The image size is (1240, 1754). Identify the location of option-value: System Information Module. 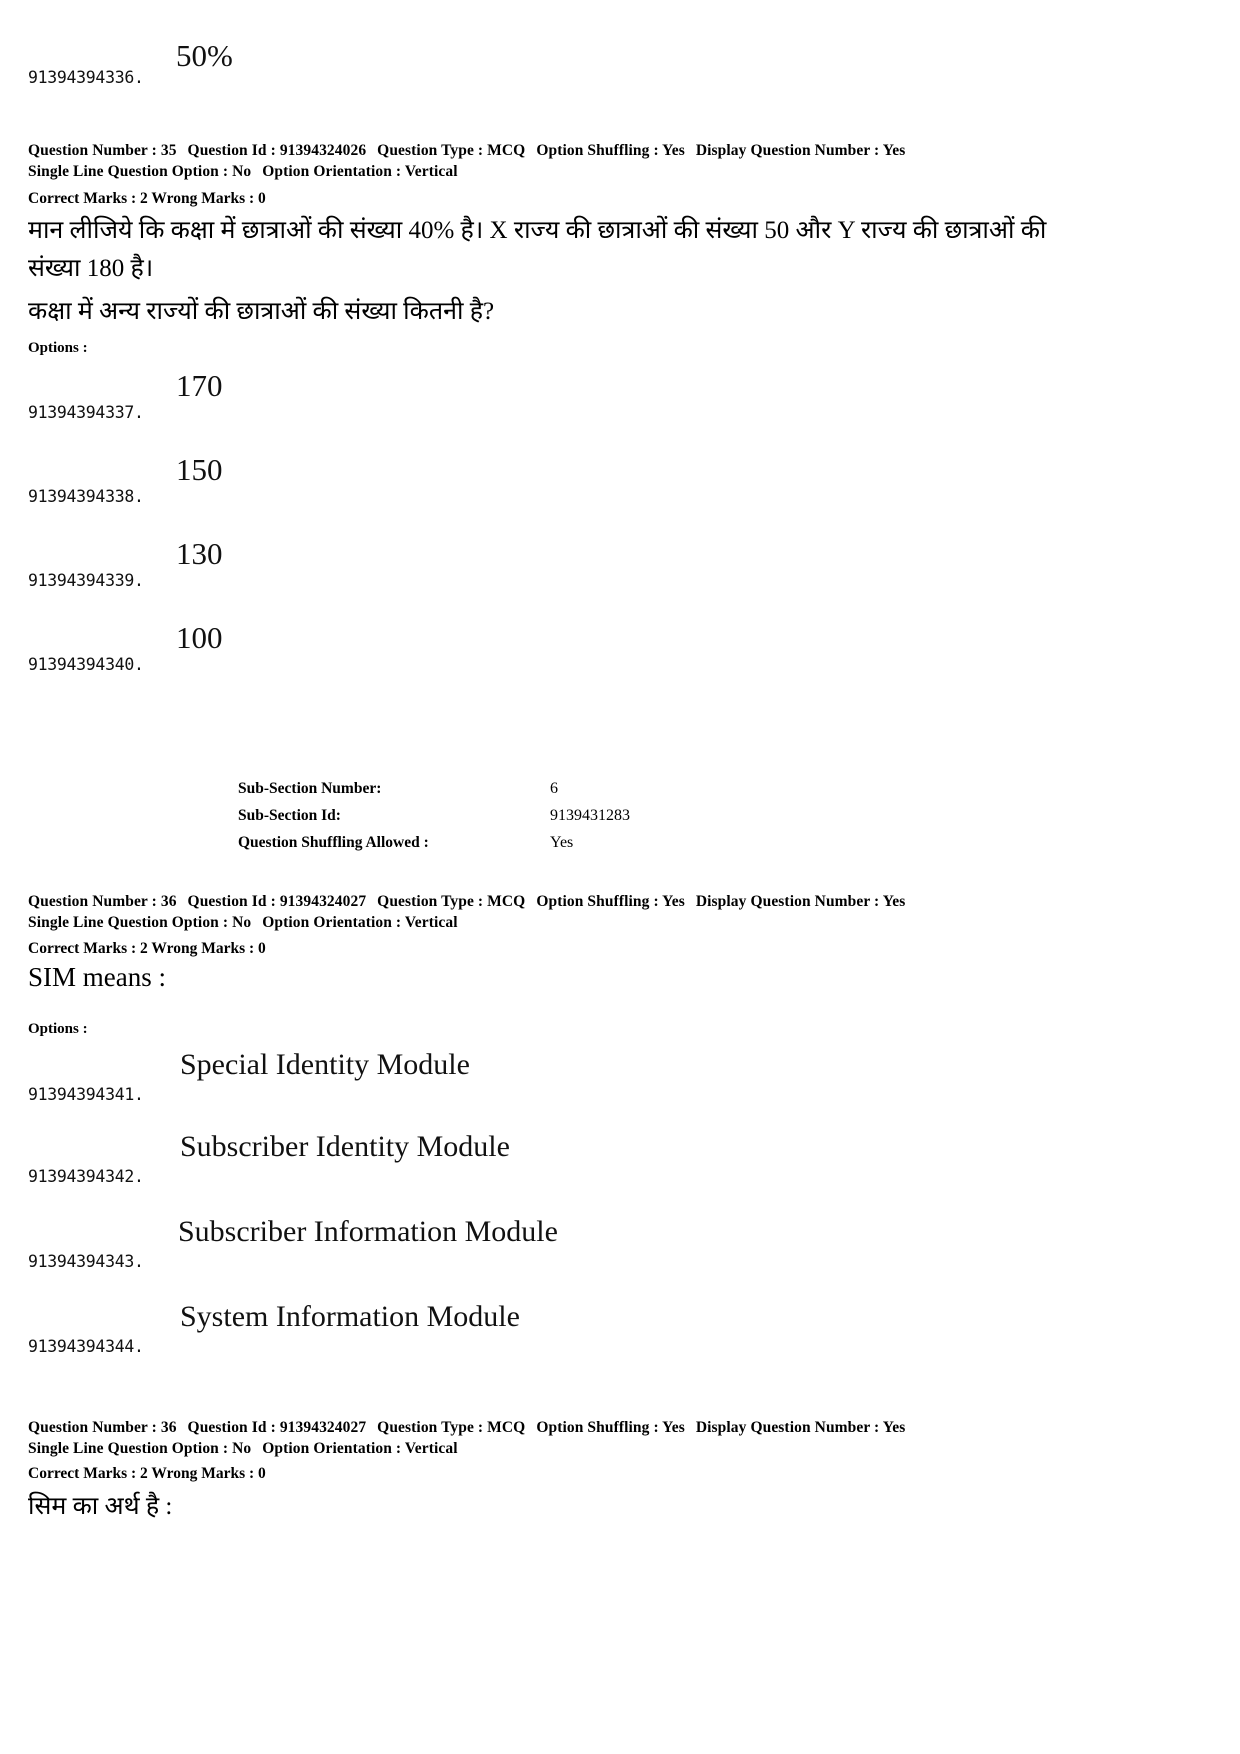
(350, 1316).